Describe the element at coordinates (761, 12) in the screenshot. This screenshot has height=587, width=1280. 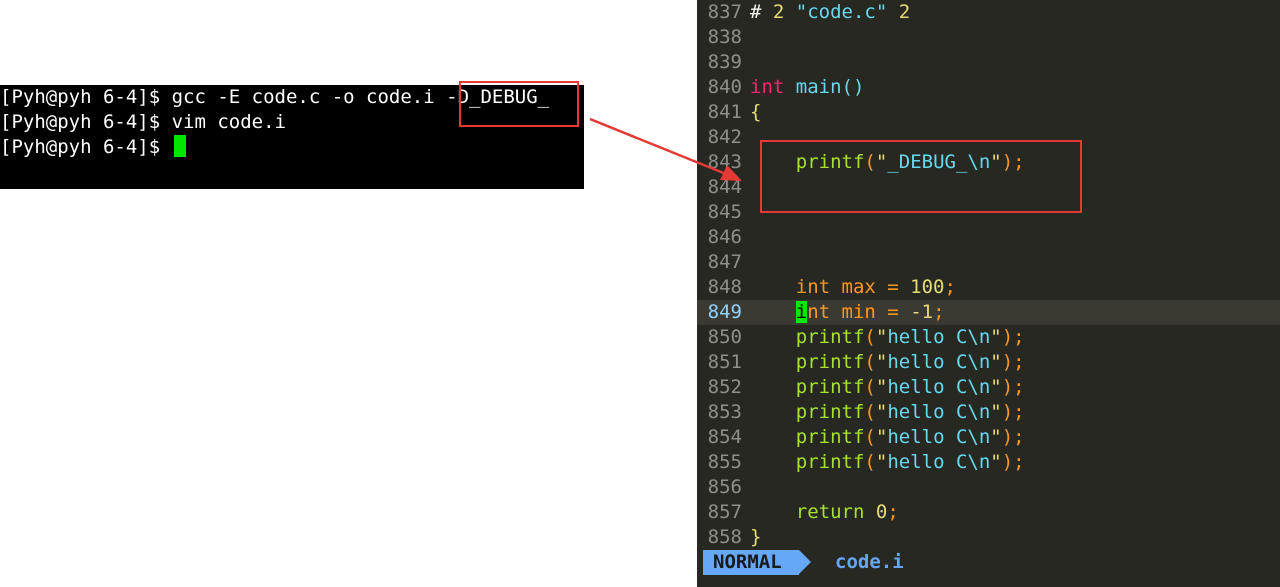
I see `code-token: #` at that location.